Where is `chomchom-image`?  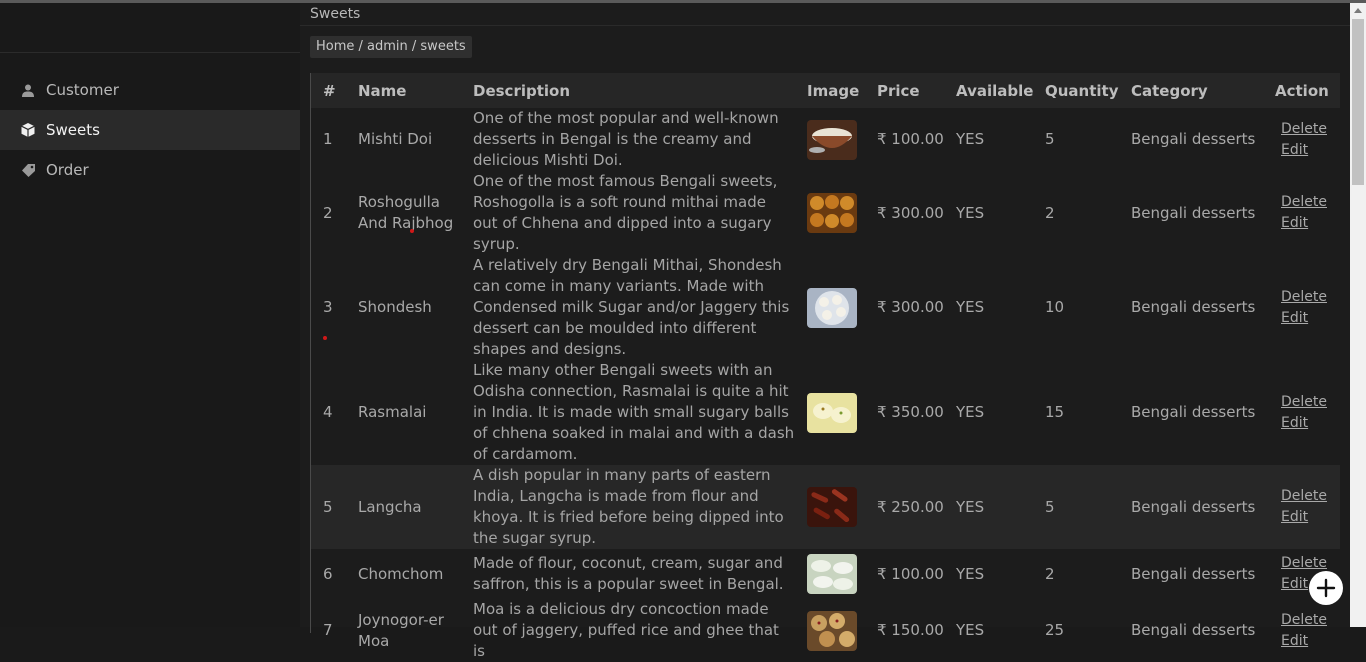
chomchom-image is located at coordinates (832, 574).